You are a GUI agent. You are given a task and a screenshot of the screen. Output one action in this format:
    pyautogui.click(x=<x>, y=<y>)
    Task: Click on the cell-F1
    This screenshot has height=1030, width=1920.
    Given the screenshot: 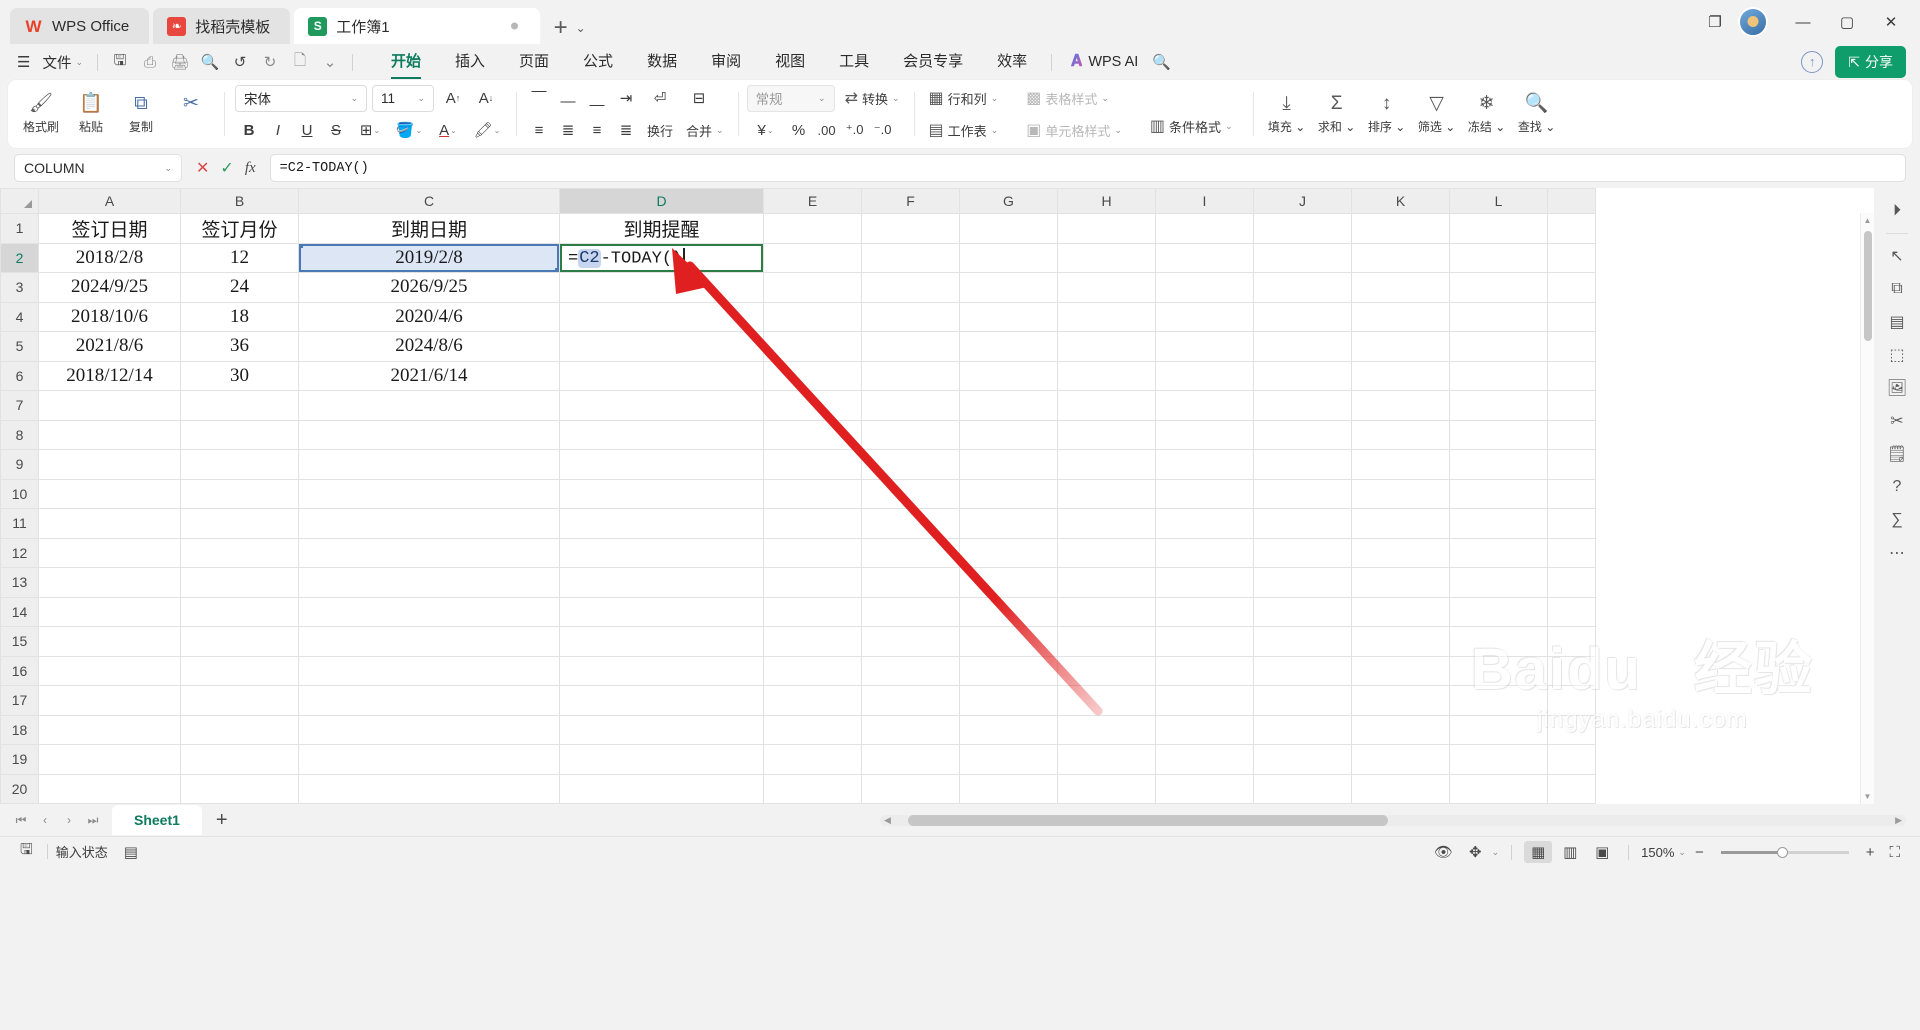 What is the action you would take?
    pyautogui.click(x=910, y=228)
    